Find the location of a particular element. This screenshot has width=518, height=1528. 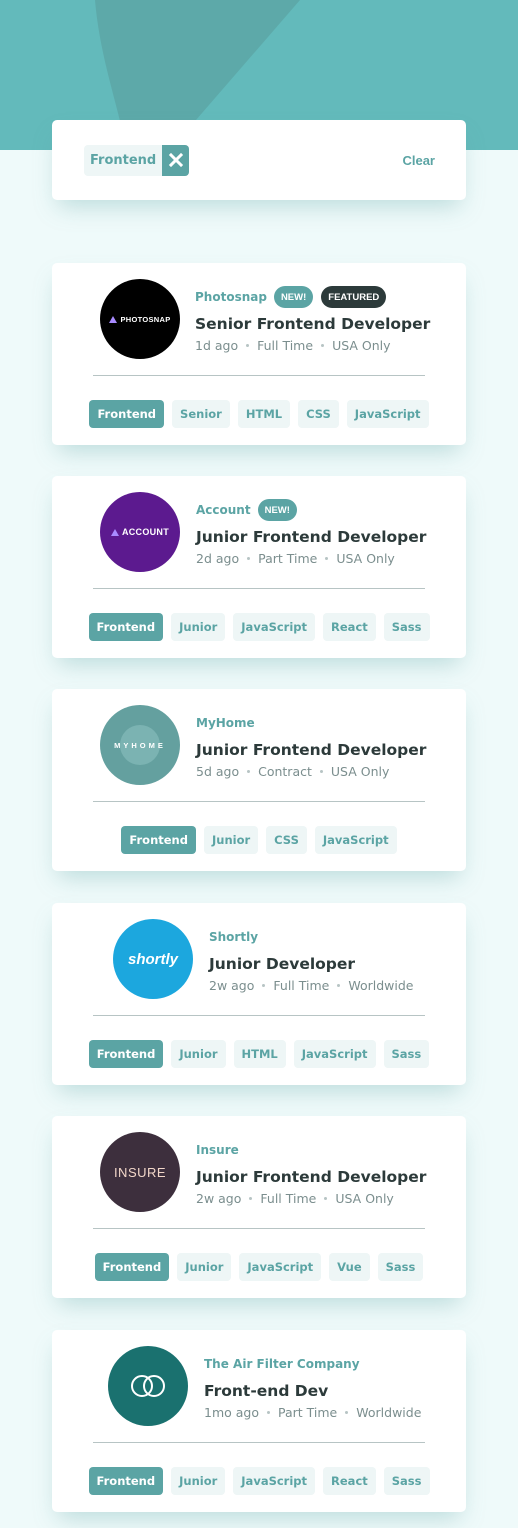

company-logo is located at coordinates (148, 1386).